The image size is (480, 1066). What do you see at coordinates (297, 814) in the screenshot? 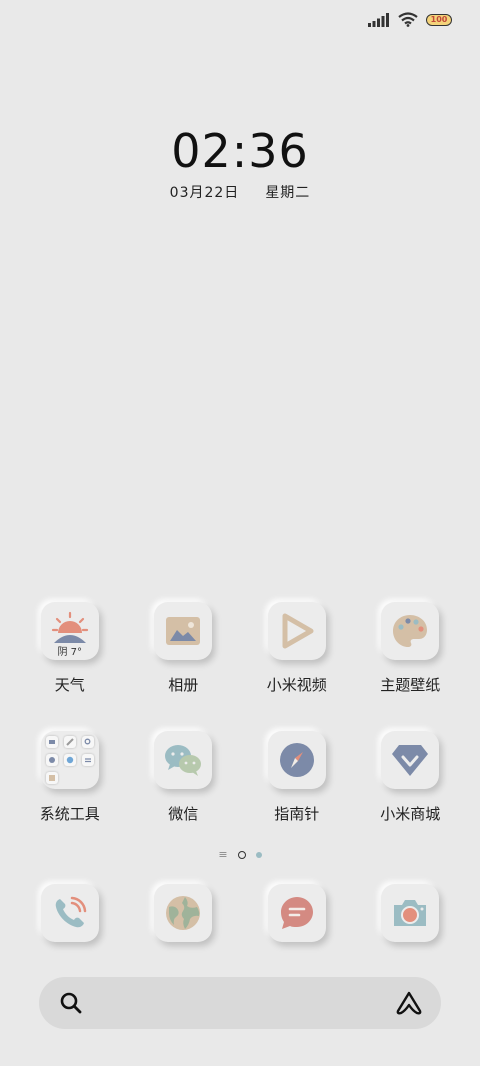
I see `app-label: 指南针` at bounding box center [297, 814].